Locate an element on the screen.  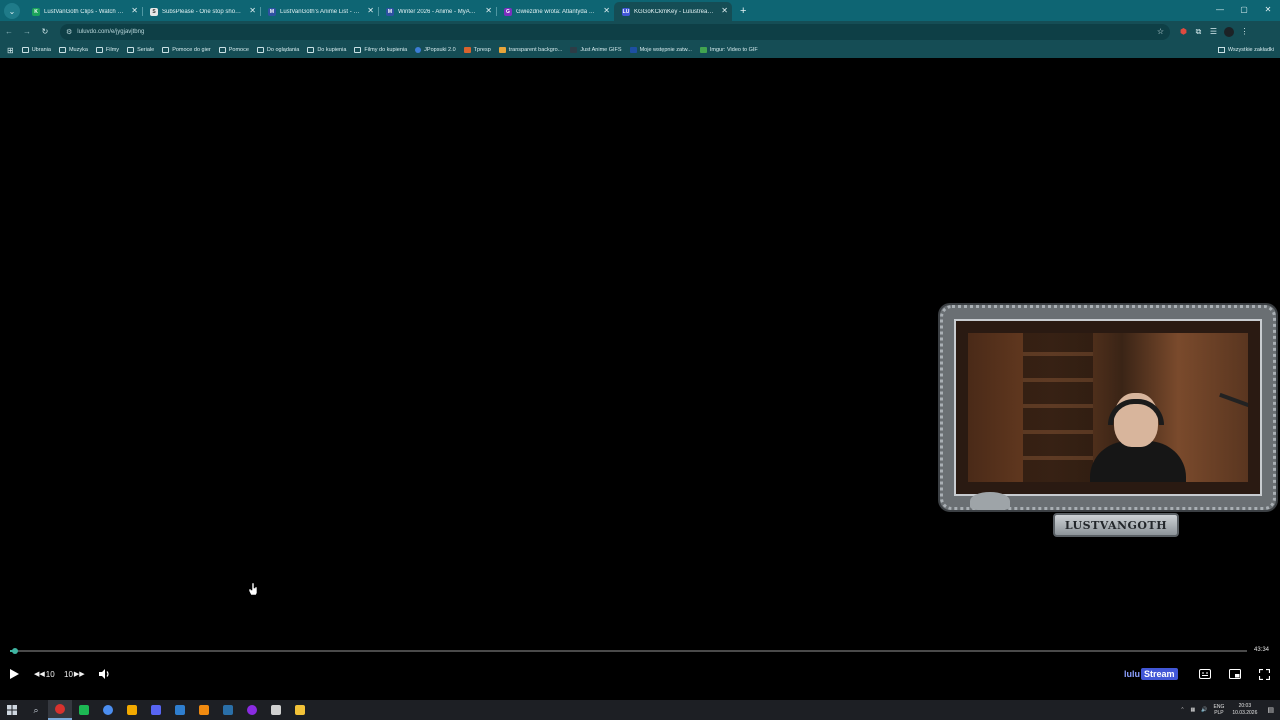
browser-tab: G Gwiezdne wrota: Atlantyda / St ✕ is located at coordinates (555, 11).